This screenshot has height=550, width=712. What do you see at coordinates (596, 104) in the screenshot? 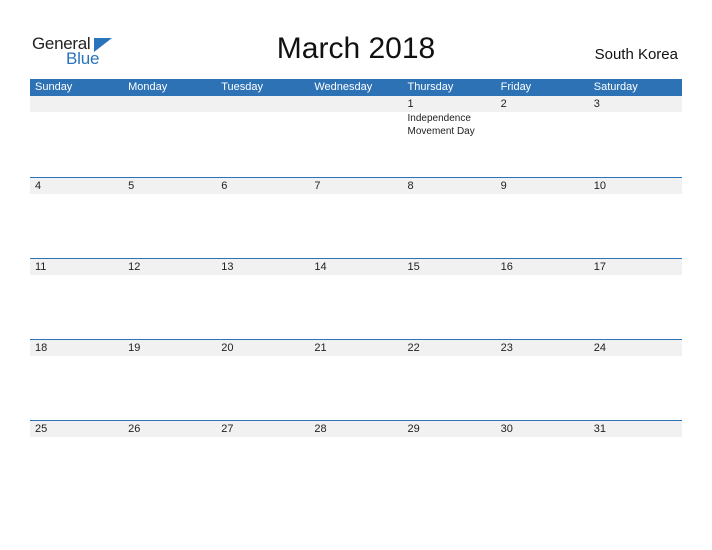
I see `day-number: 3` at bounding box center [596, 104].